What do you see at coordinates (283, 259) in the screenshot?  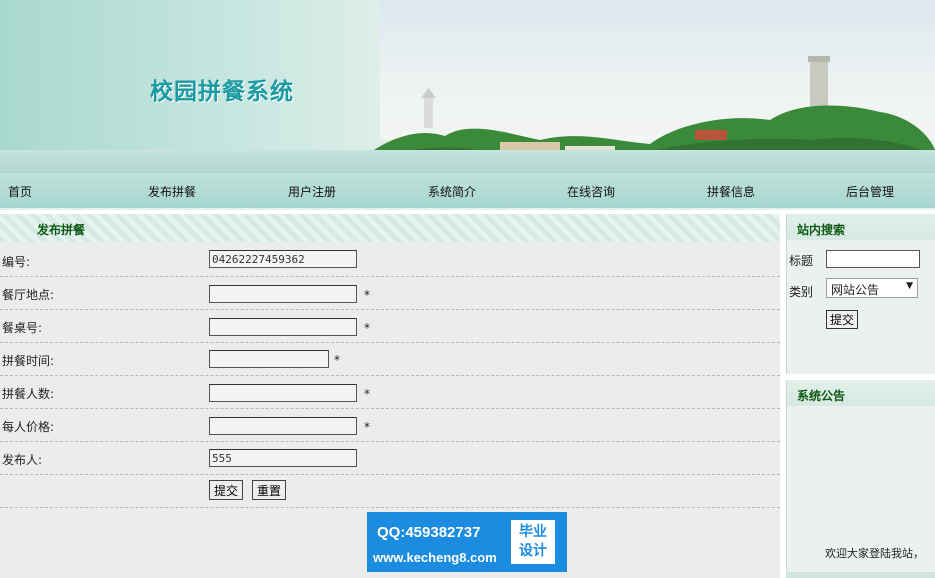 I see `id-field` at bounding box center [283, 259].